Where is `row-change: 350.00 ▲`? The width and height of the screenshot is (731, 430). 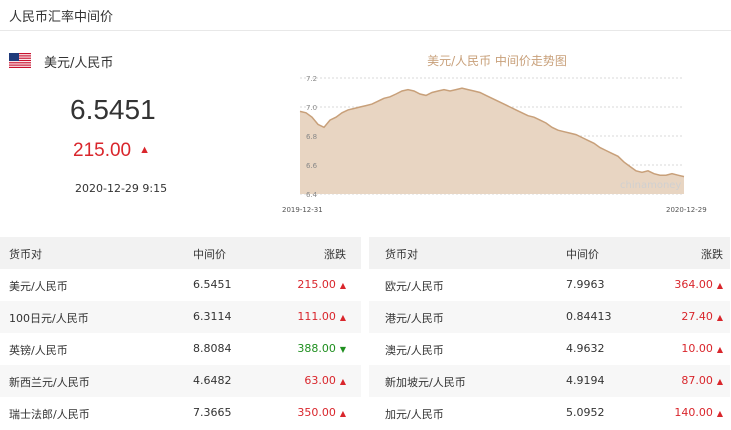
row-change: 350.00 ▲ is located at coordinates (321, 412).